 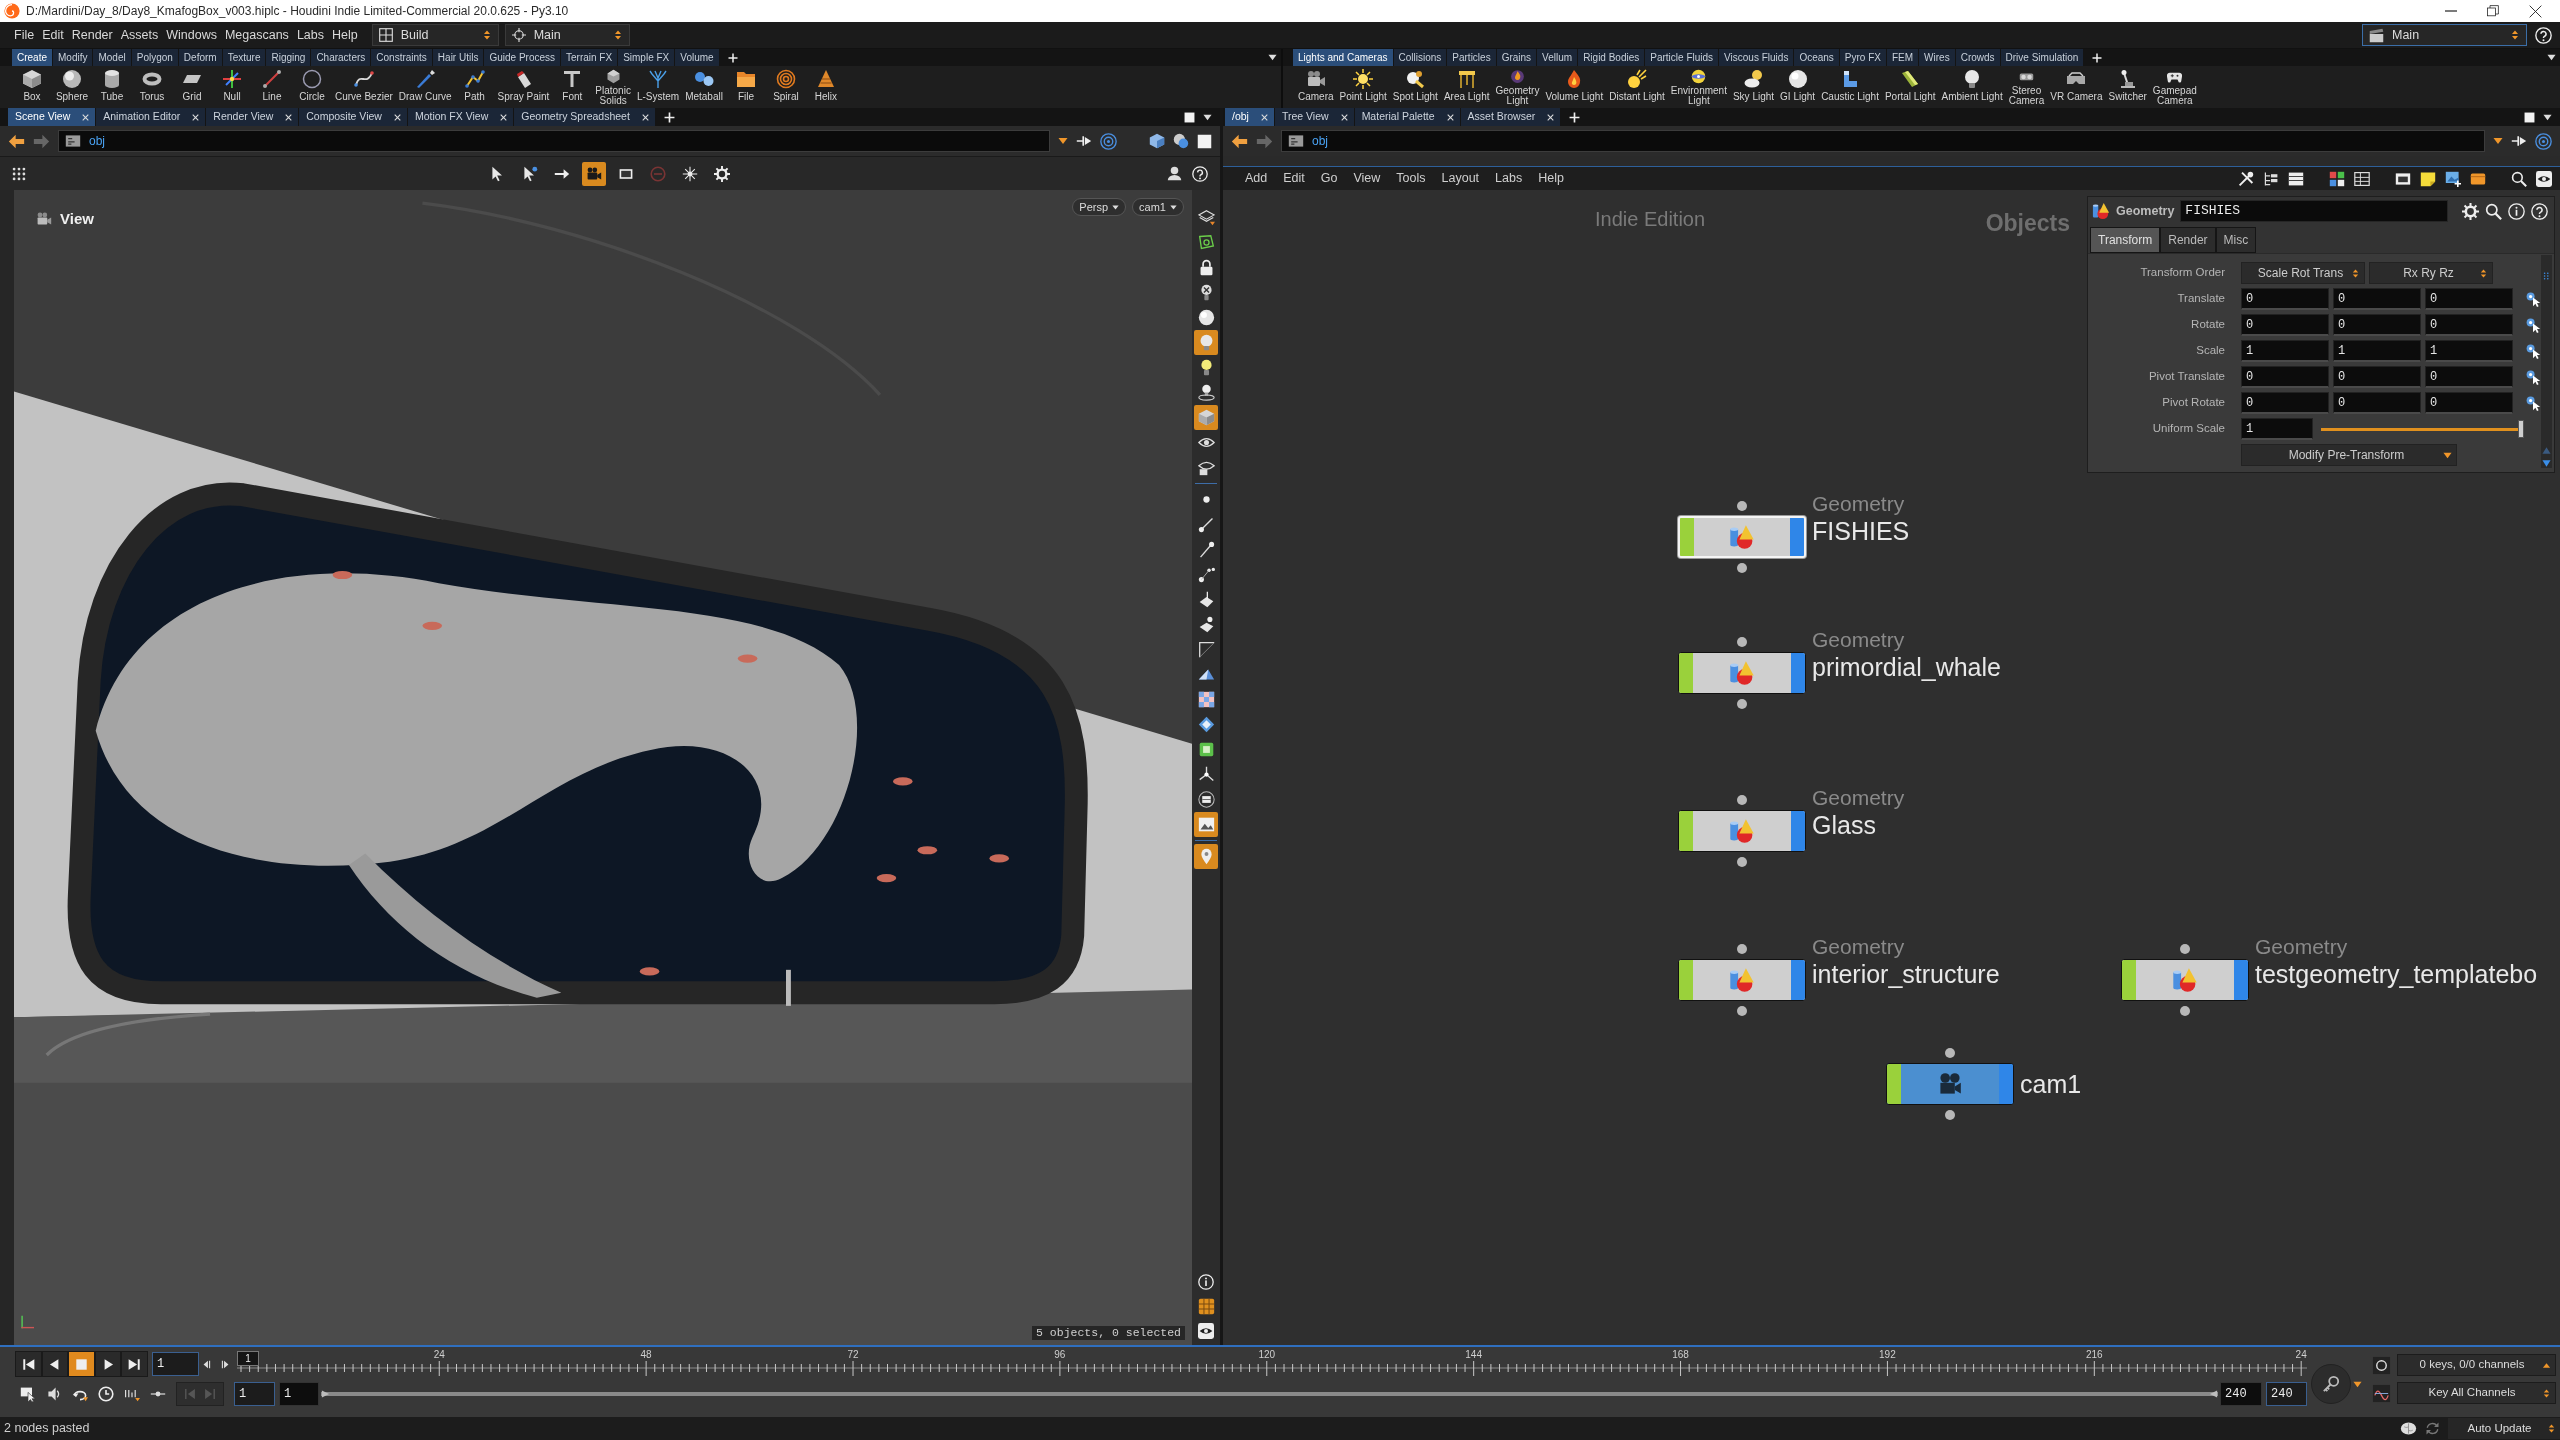 What do you see at coordinates (341, 57) in the screenshot?
I see `shelf-tab: Characters` at bounding box center [341, 57].